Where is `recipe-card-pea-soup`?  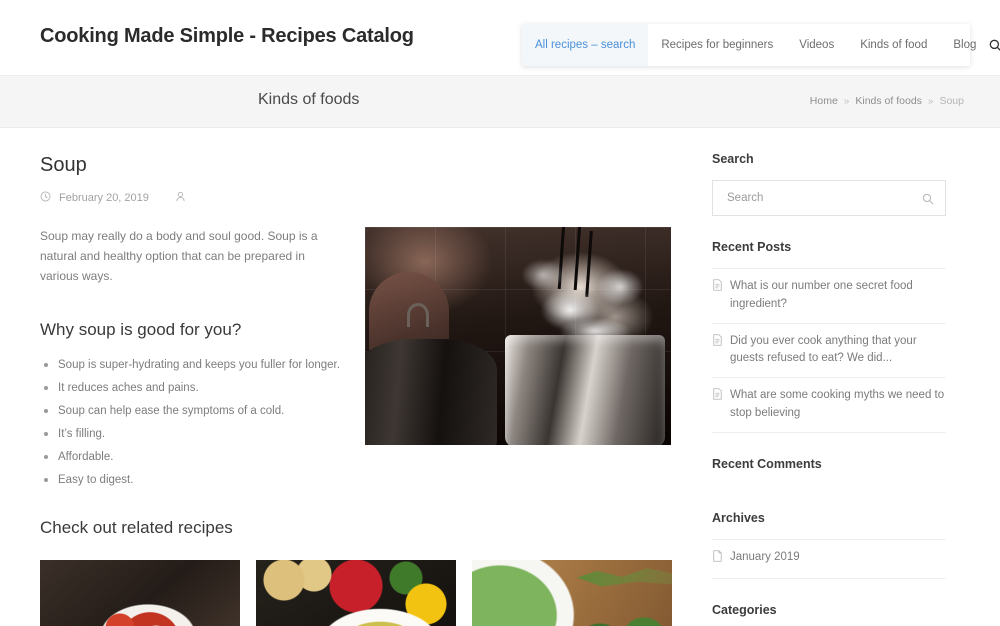
recipe-card-pea-soup is located at coordinates (356, 593).